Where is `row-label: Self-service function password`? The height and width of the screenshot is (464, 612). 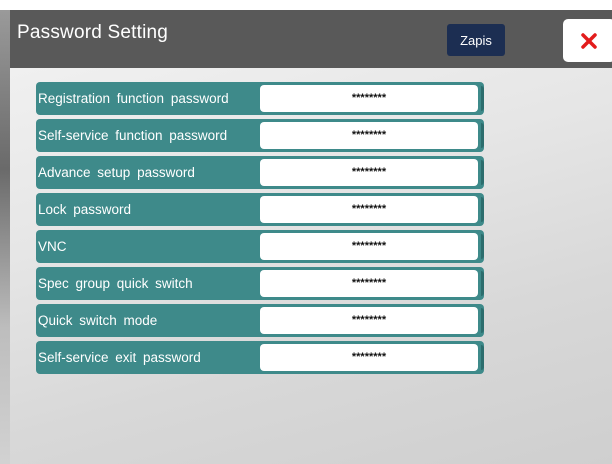
row-label: Self-service function password is located at coordinates (133, 135).